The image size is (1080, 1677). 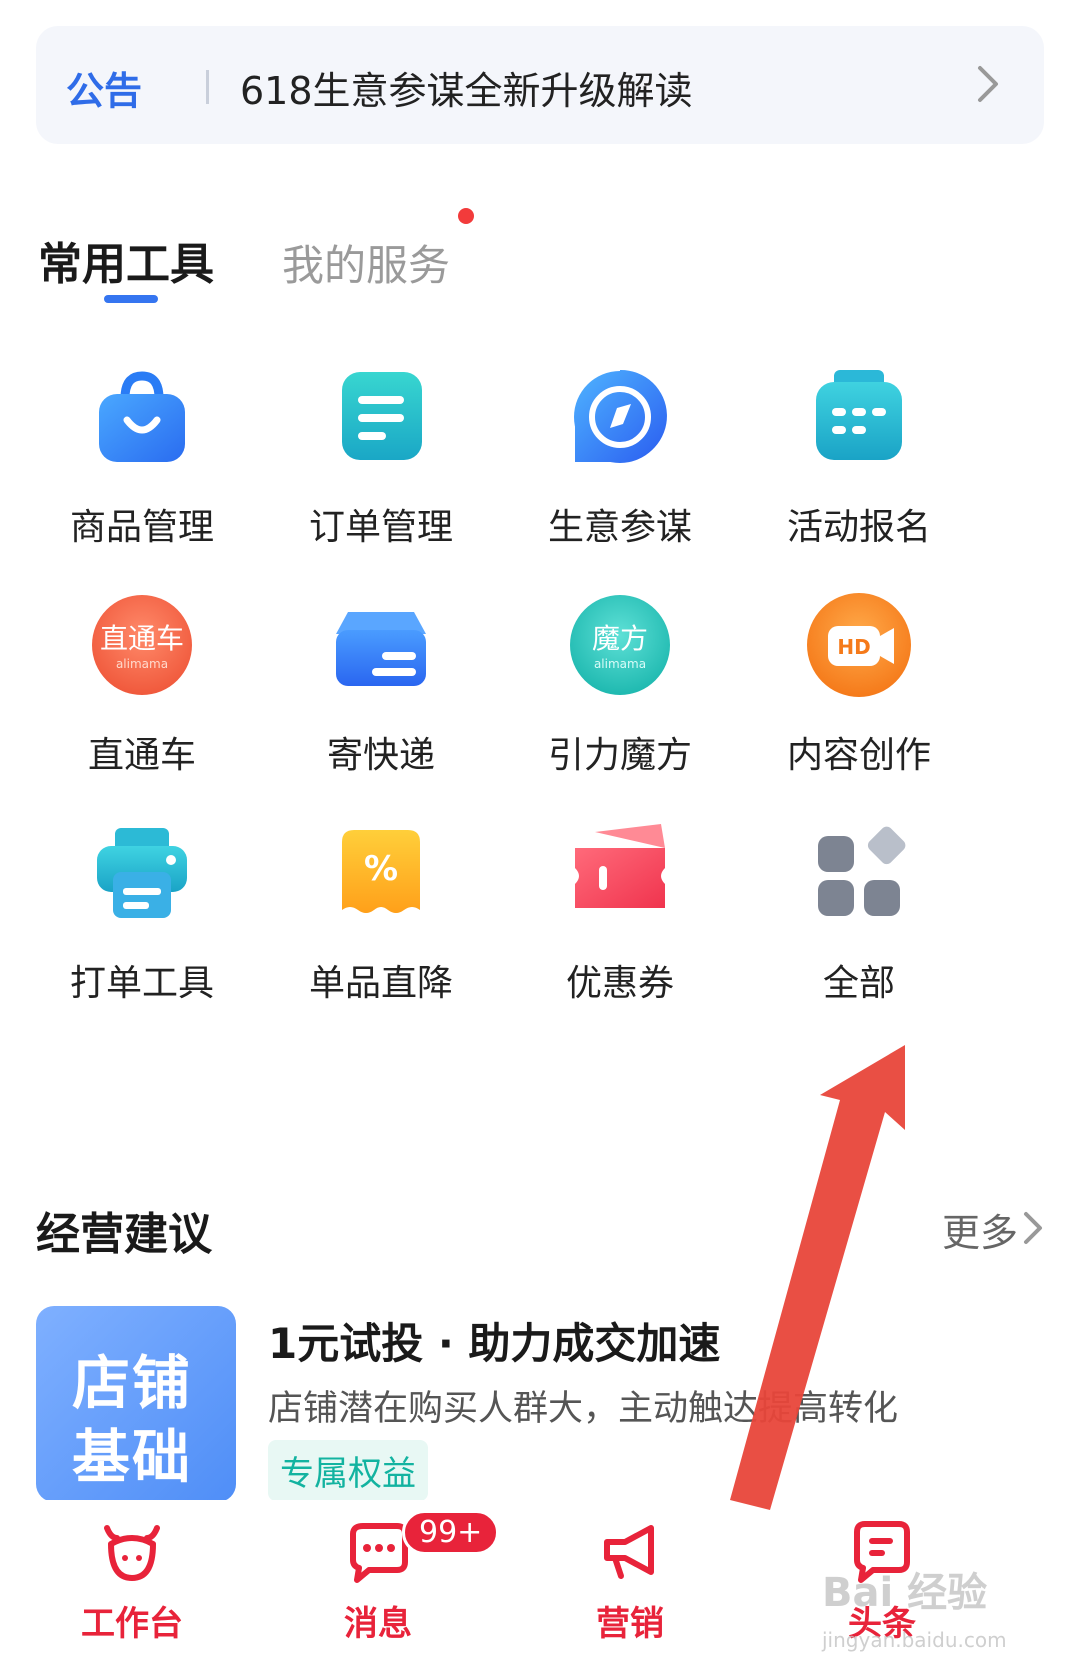 I want to click on announcement-text: 618生意参谋全新升级解读, so click(x=466, y=91).